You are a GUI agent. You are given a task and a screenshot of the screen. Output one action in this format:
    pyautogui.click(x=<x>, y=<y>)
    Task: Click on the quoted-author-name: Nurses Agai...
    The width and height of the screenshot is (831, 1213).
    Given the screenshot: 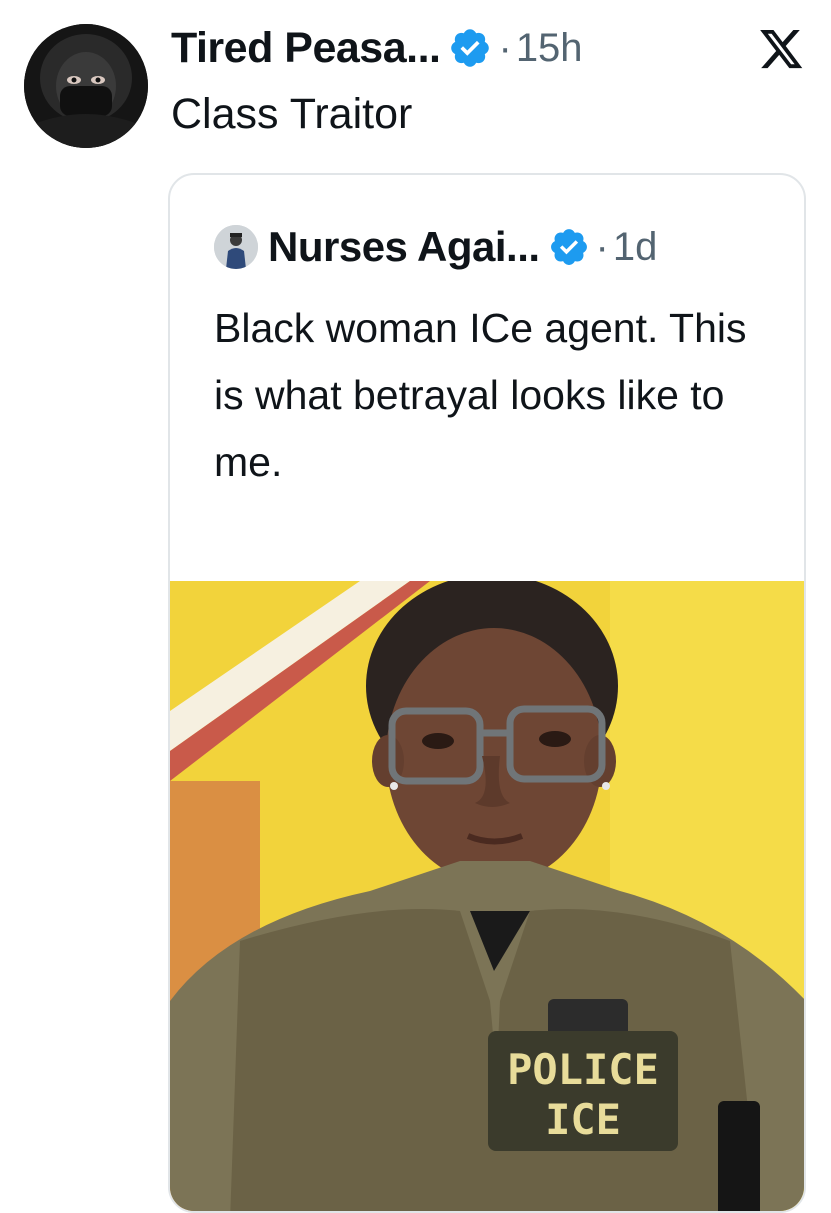 What is the action you would take?
    pyautogui.click(x=404, y=247)
    